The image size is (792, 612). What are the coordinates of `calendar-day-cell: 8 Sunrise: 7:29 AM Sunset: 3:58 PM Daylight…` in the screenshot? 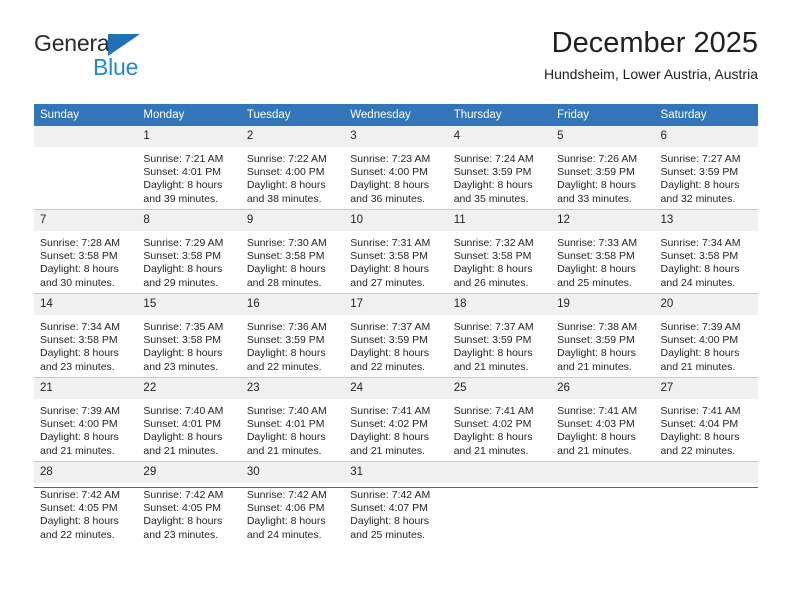 It's located at (189, 251).